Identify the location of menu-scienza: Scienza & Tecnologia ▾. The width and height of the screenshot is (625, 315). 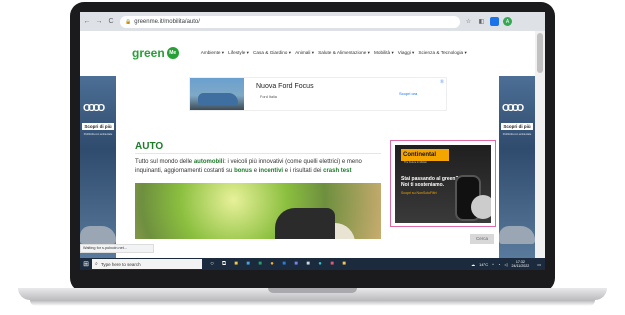
(442, 53).